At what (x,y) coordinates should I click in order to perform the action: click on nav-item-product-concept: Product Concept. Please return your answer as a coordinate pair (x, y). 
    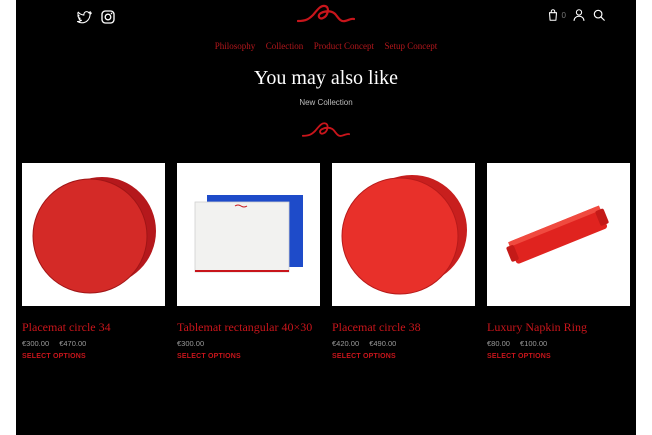
    Looking at the image, I should click on (344, 46).